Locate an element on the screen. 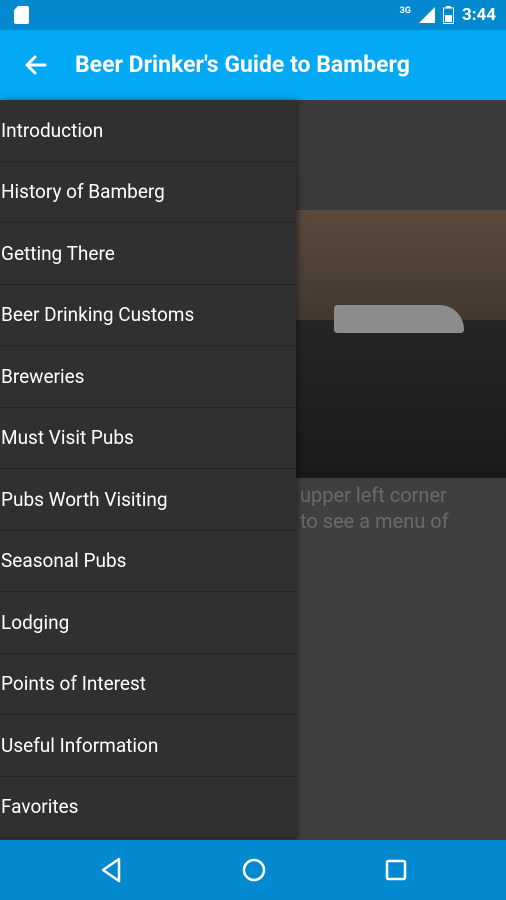  drawer-item-points-of-interest: Points of Interest is located at coordinates (148, 684).